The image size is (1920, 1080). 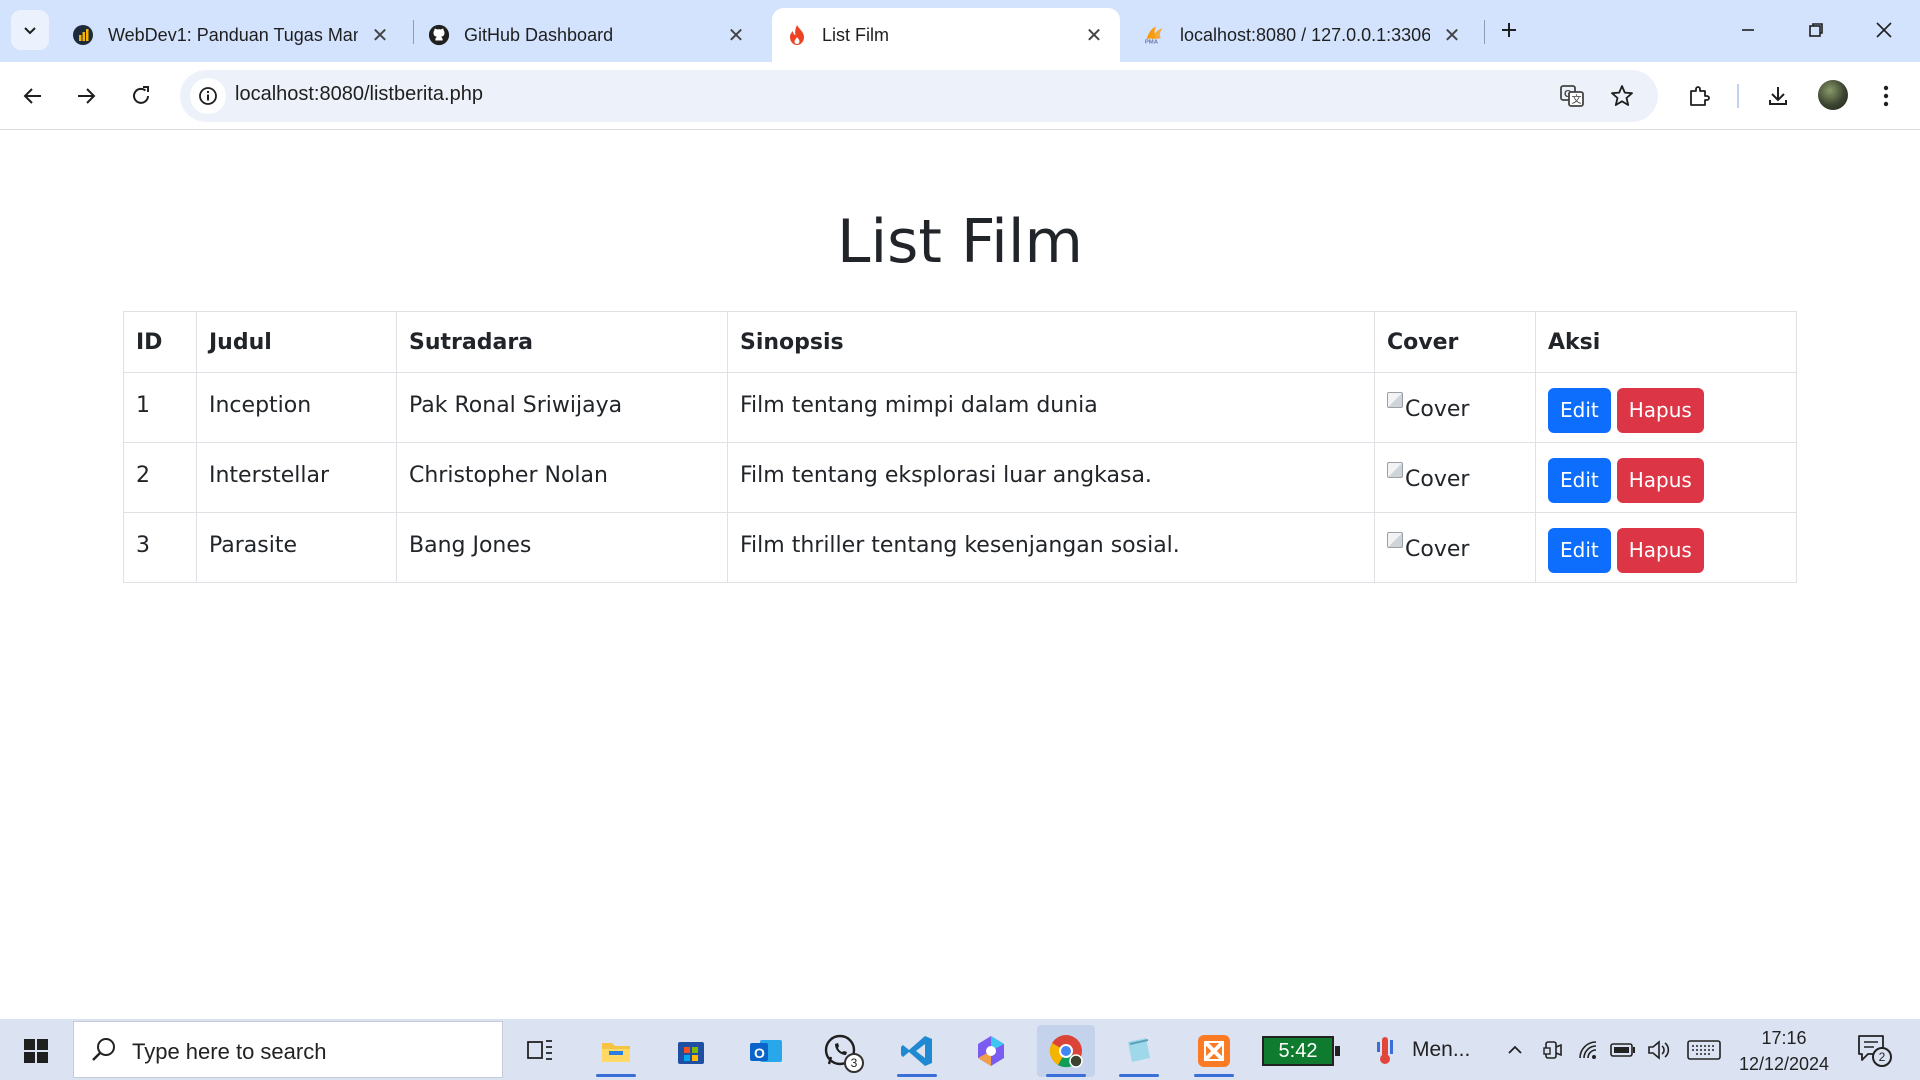 I want to click on close-icon, so click(x=1884, y=30).